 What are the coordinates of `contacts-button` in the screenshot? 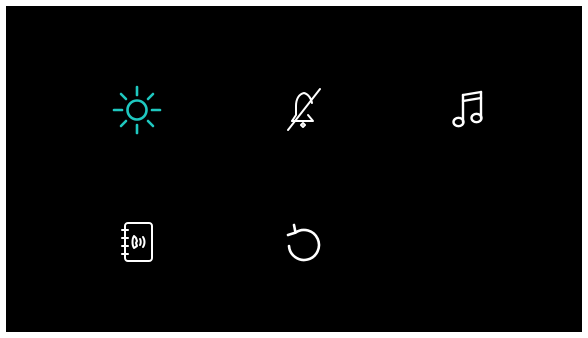 It's located at (137, 242).